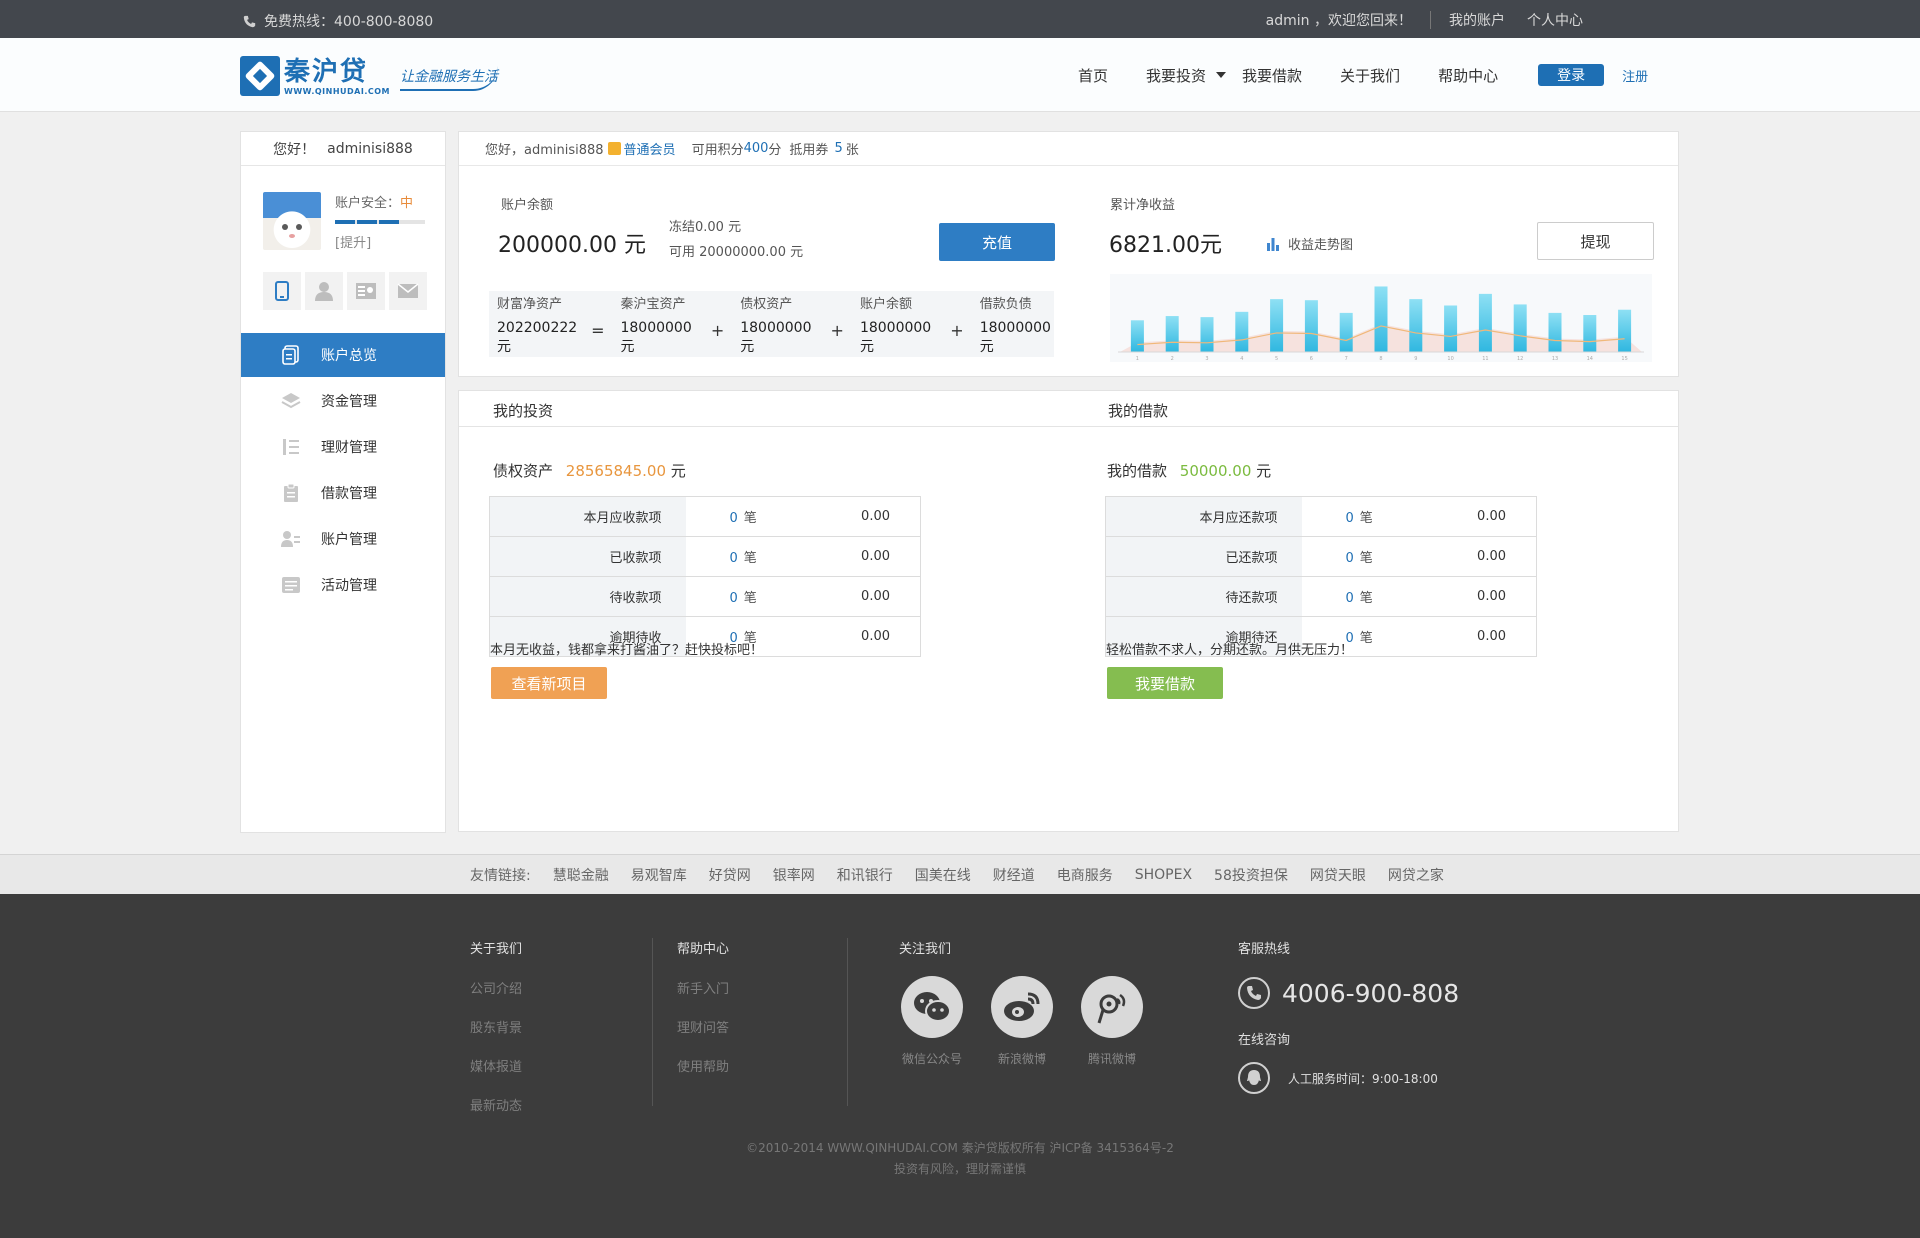  I want to click on member-badge: 普通会员, so click(641, 148).